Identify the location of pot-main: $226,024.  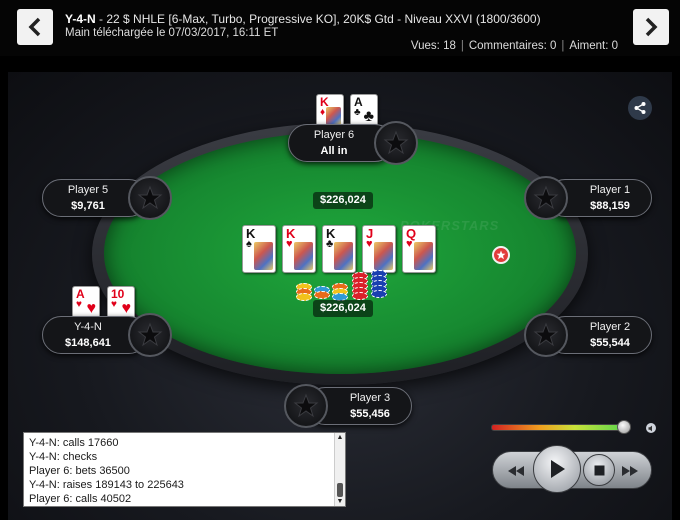
(343, 308).